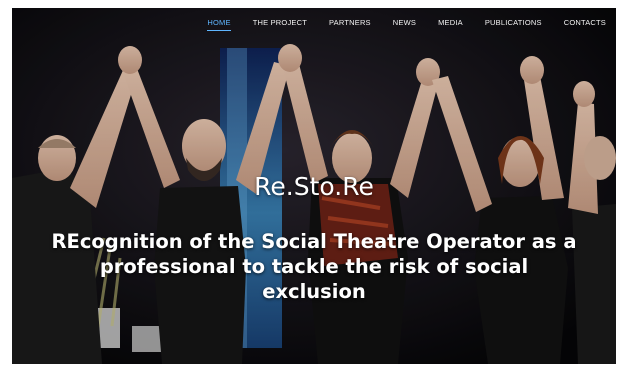 Image resolution: width=624 pixels, height=372 pixels. Describe the element at coordinates (350, 24) in the screenshot. I see `nav-item-partners: PARTNERS` at that location.